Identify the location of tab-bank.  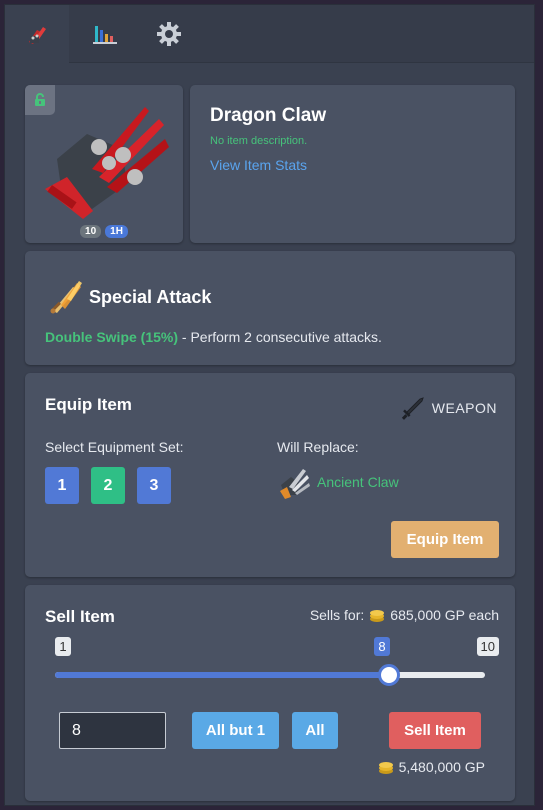
(37, 34).